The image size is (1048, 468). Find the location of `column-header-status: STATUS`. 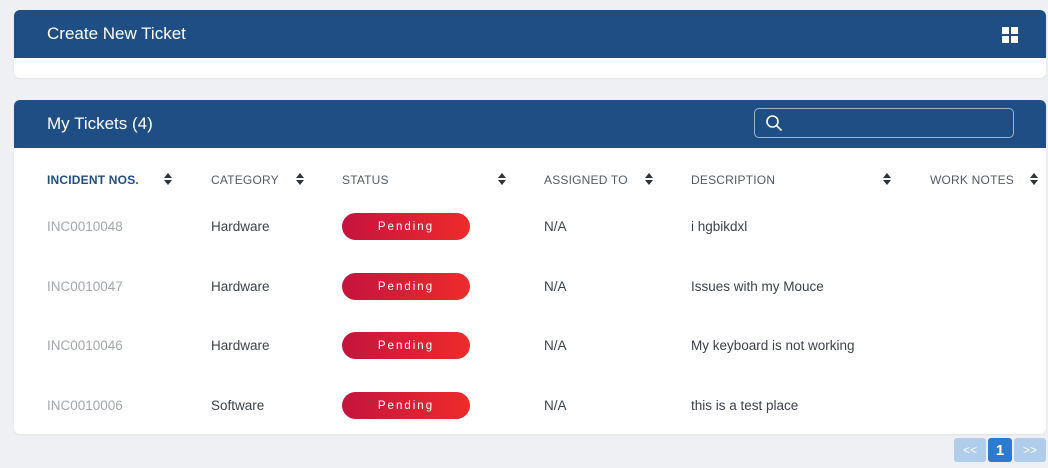

column-header-status: STATUS is located at coordinates (365, 180).